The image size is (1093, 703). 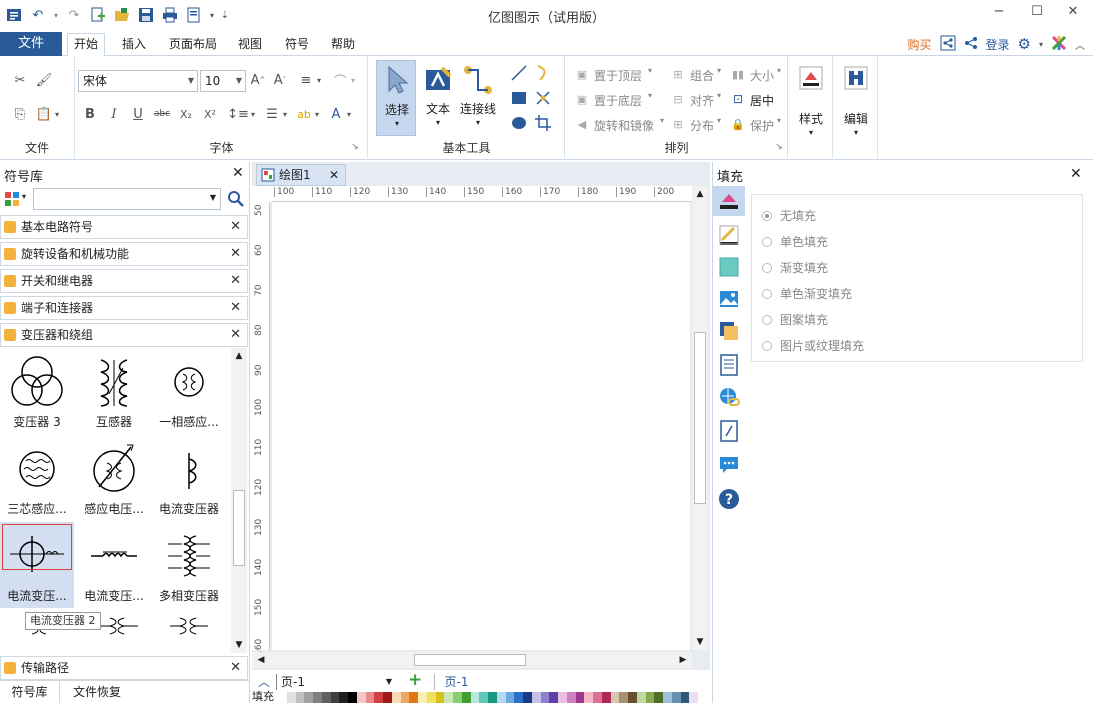 I want to click on send-back-icon: ▣, so click(x=582, y=99).